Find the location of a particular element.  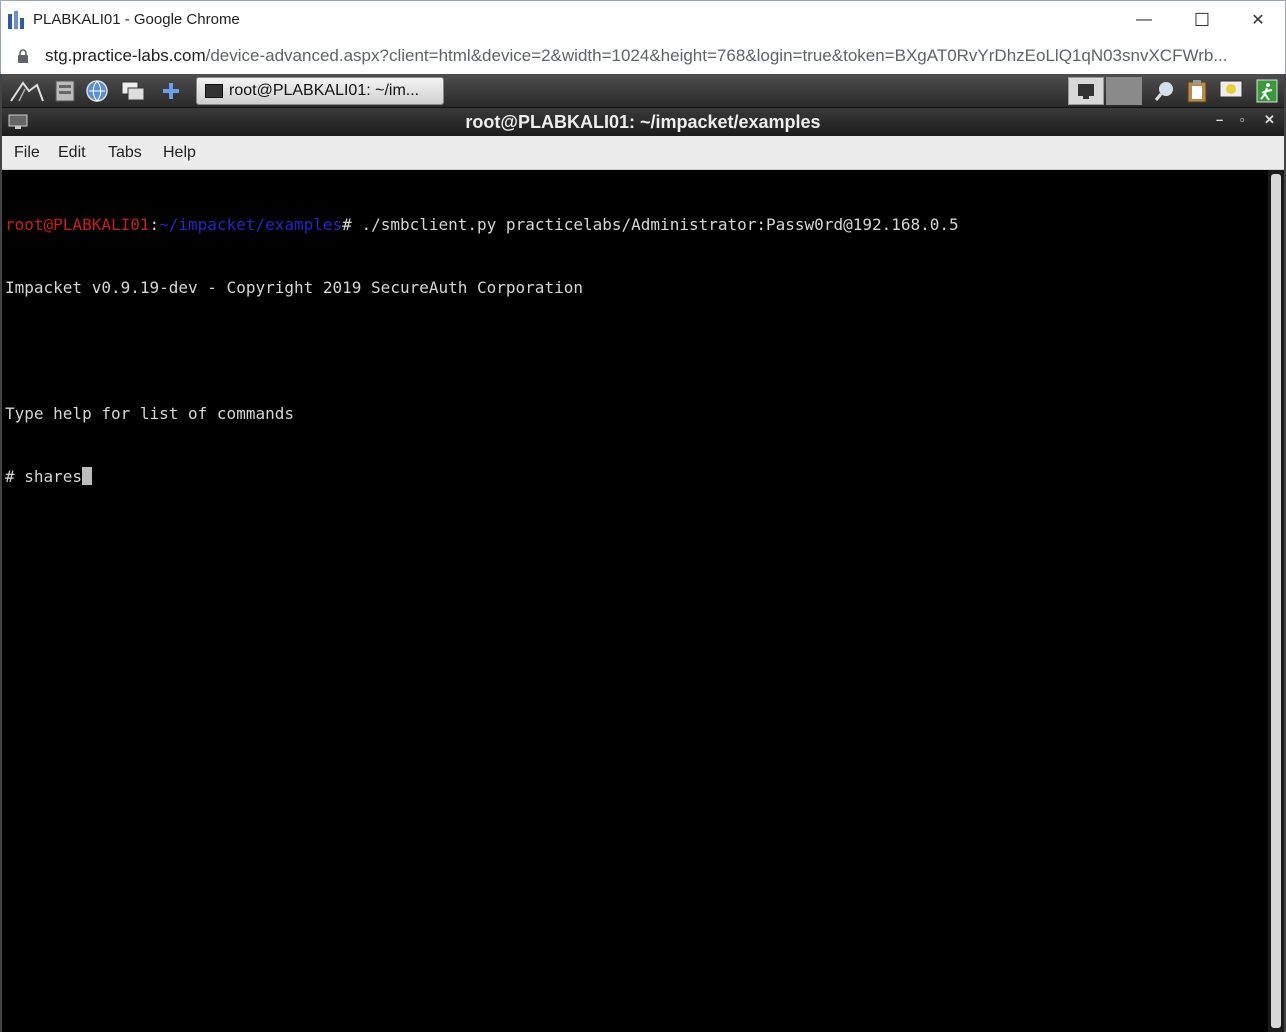

input-line: # shares is located at coordinates (636, 476).